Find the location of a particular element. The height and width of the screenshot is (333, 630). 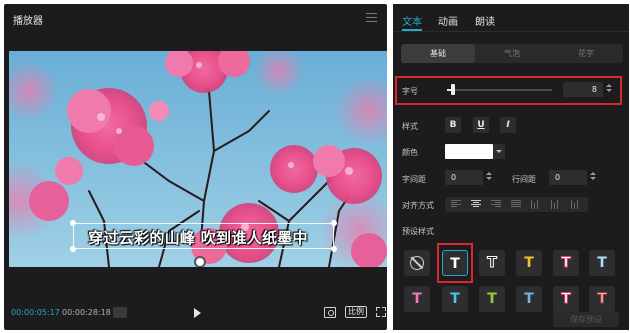

total-time: 00:00:28:18 is located at coordinates (86, 312).